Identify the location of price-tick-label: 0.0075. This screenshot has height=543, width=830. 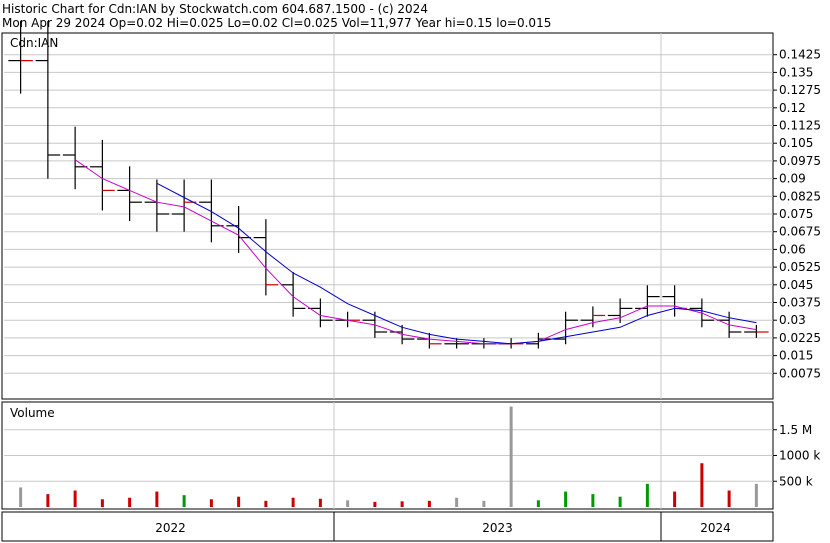
(800, 373).